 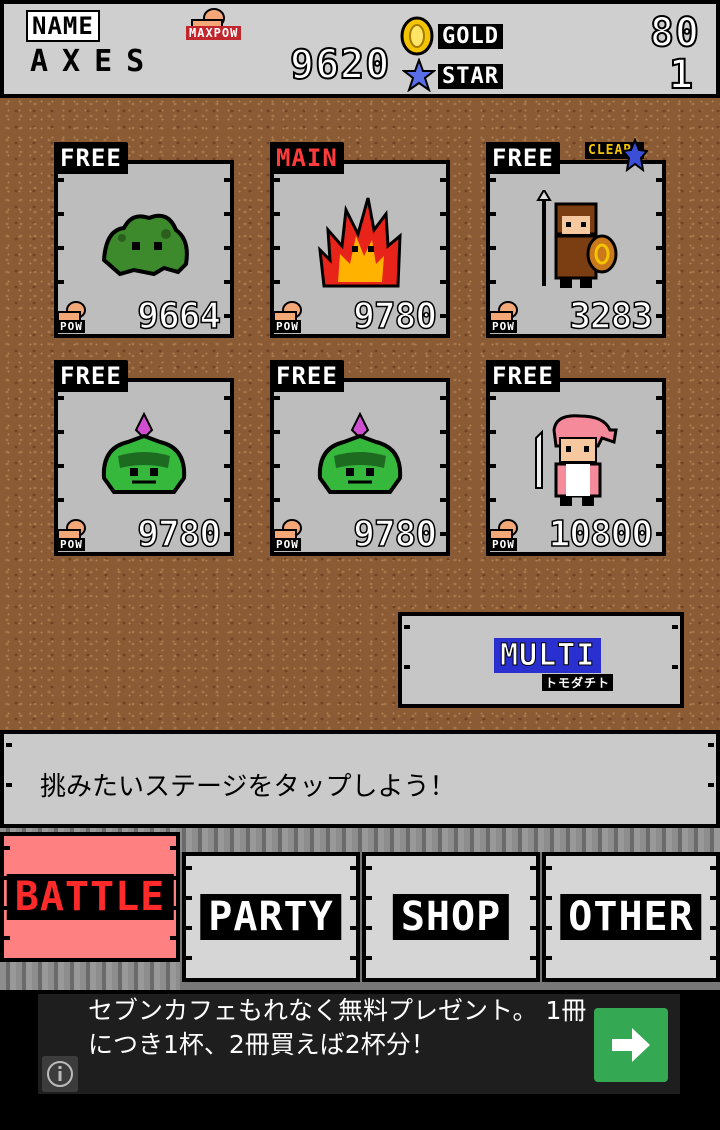 What do you see at coordinates (94, 61) in the screenshot?
I see `player-name: AXES` at bounding box center [94, 61].